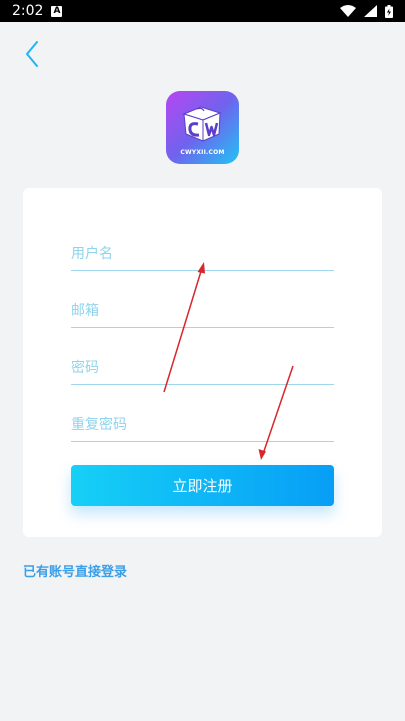 Image resolution: width=405 pixels, height=721 pixels. Describe the element at coordinates (57, 11) in the screenshot. I see `notification-icon: A` at that location.